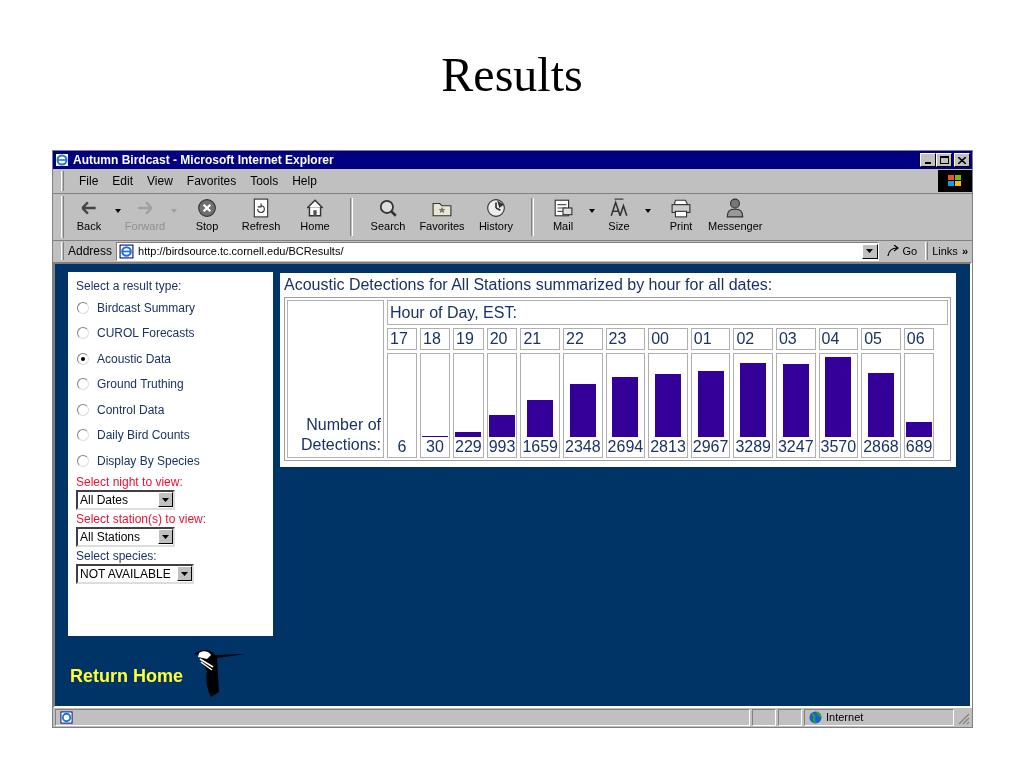 Image resolution: width=1024 pixels, height=768 pixels. Describe the element at coordinates (435, 447) in the screenshot. I see `count-label: 30` at that location.